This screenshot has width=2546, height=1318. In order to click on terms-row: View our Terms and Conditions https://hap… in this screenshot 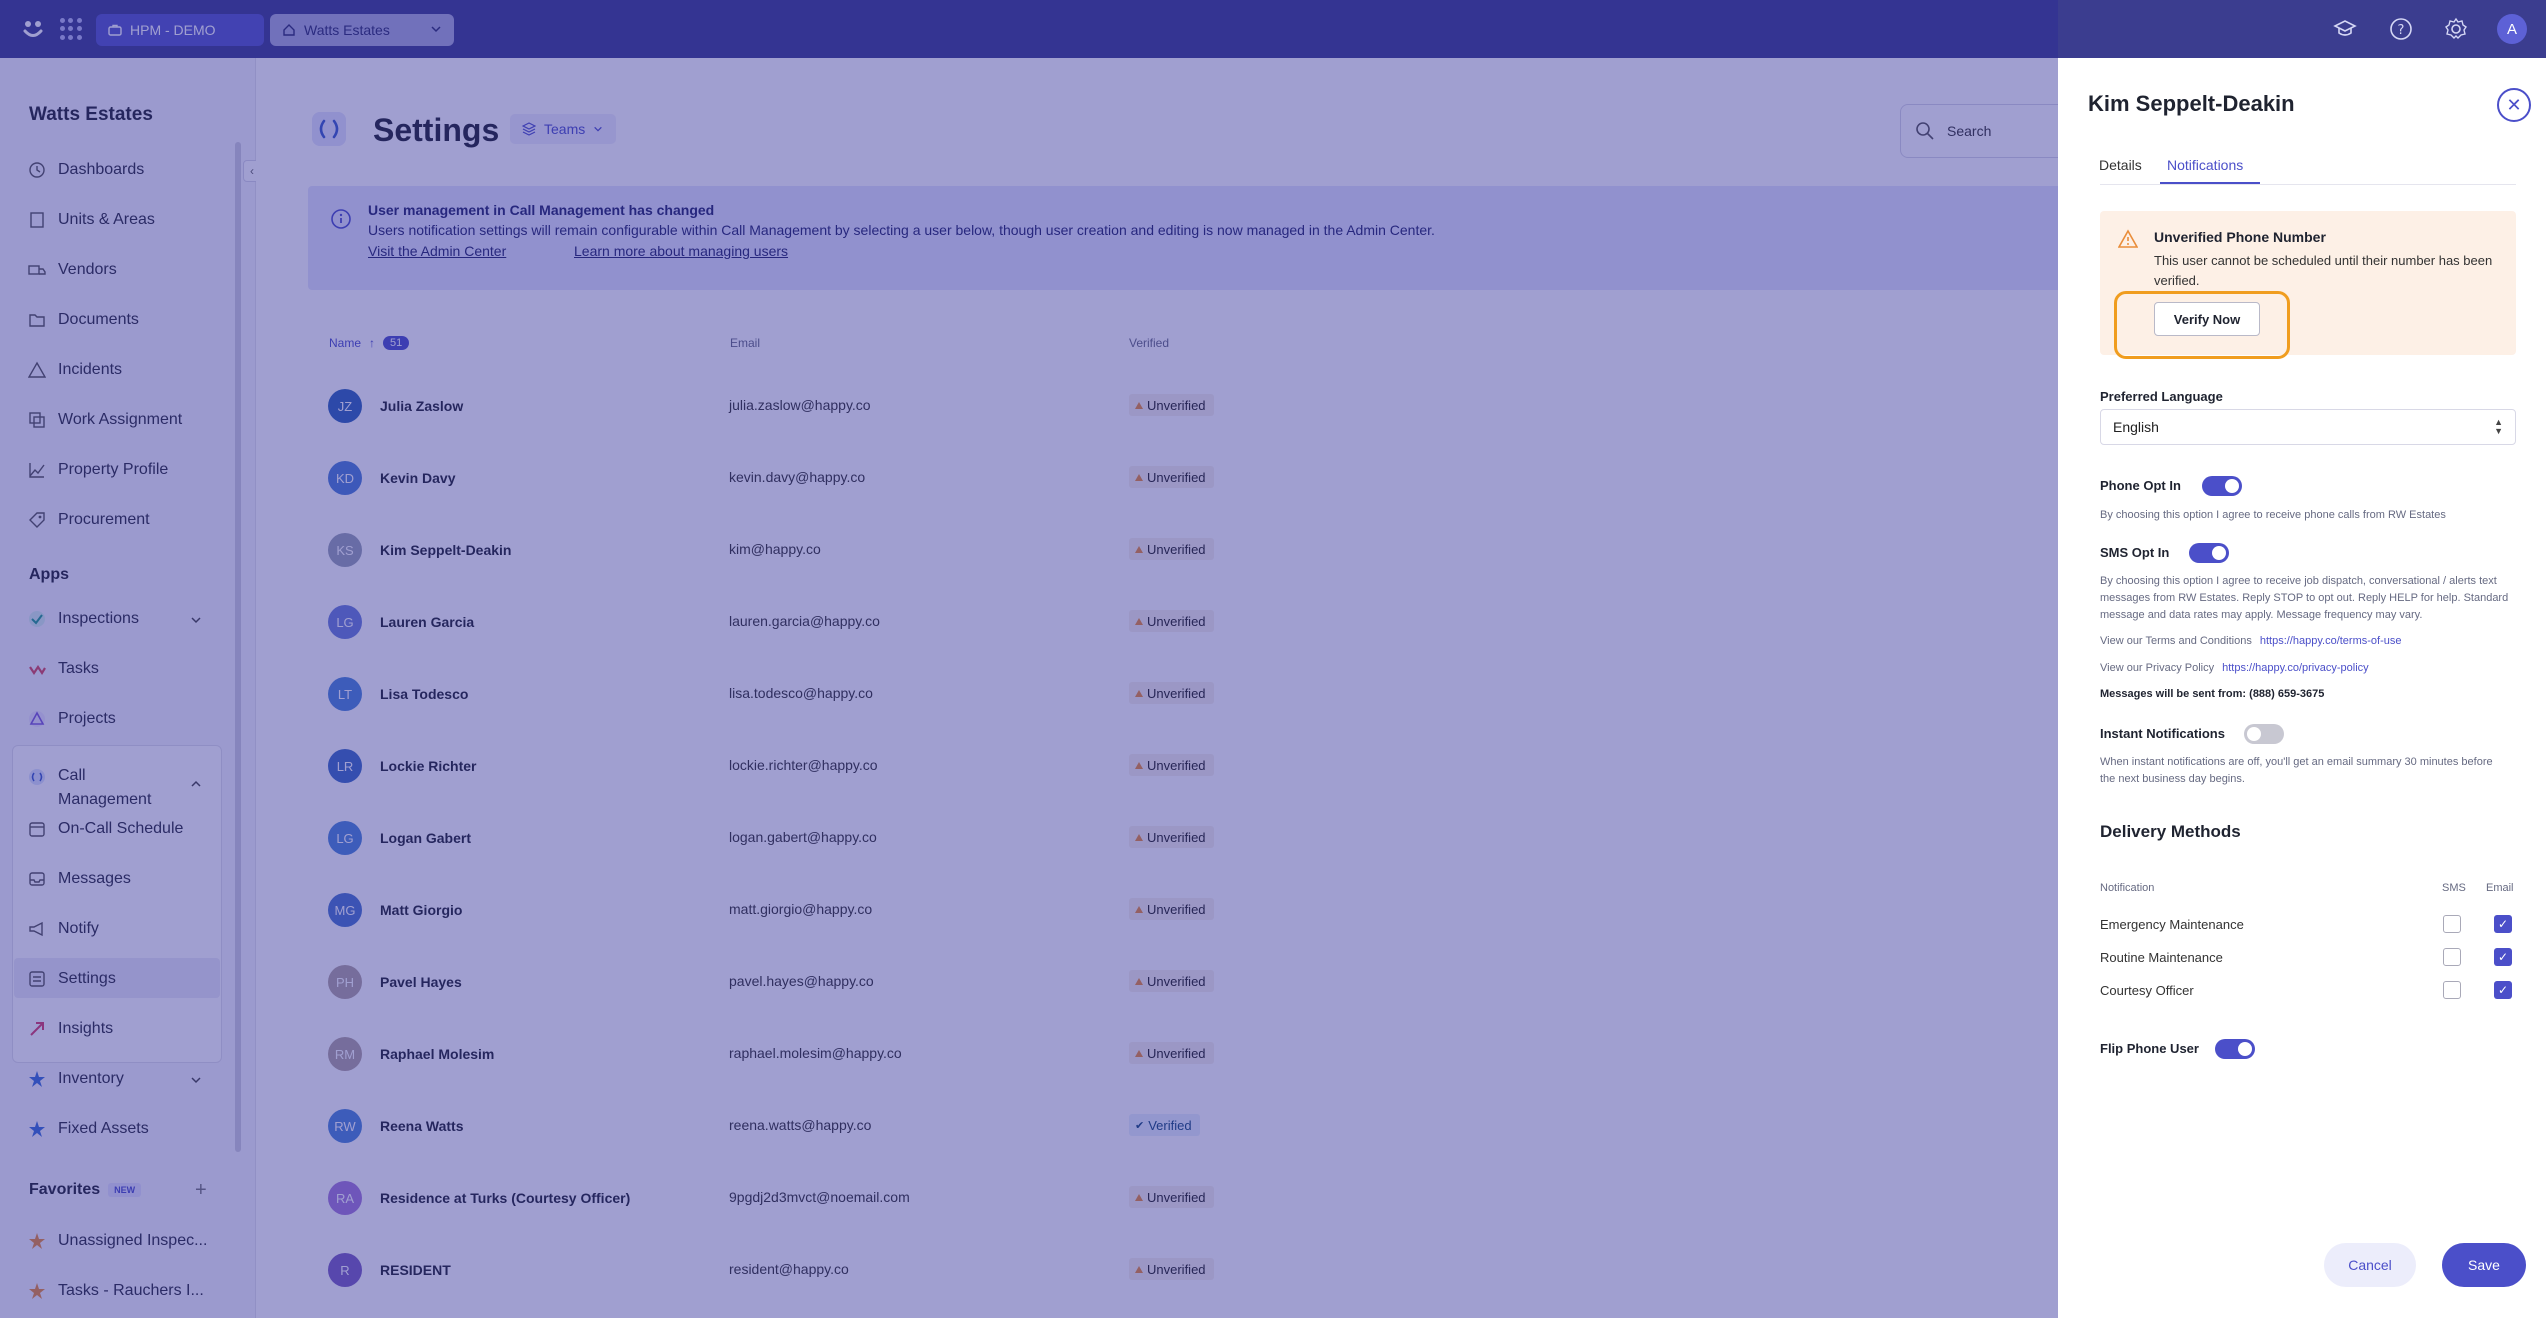, I will do `click(2250, 641)`.